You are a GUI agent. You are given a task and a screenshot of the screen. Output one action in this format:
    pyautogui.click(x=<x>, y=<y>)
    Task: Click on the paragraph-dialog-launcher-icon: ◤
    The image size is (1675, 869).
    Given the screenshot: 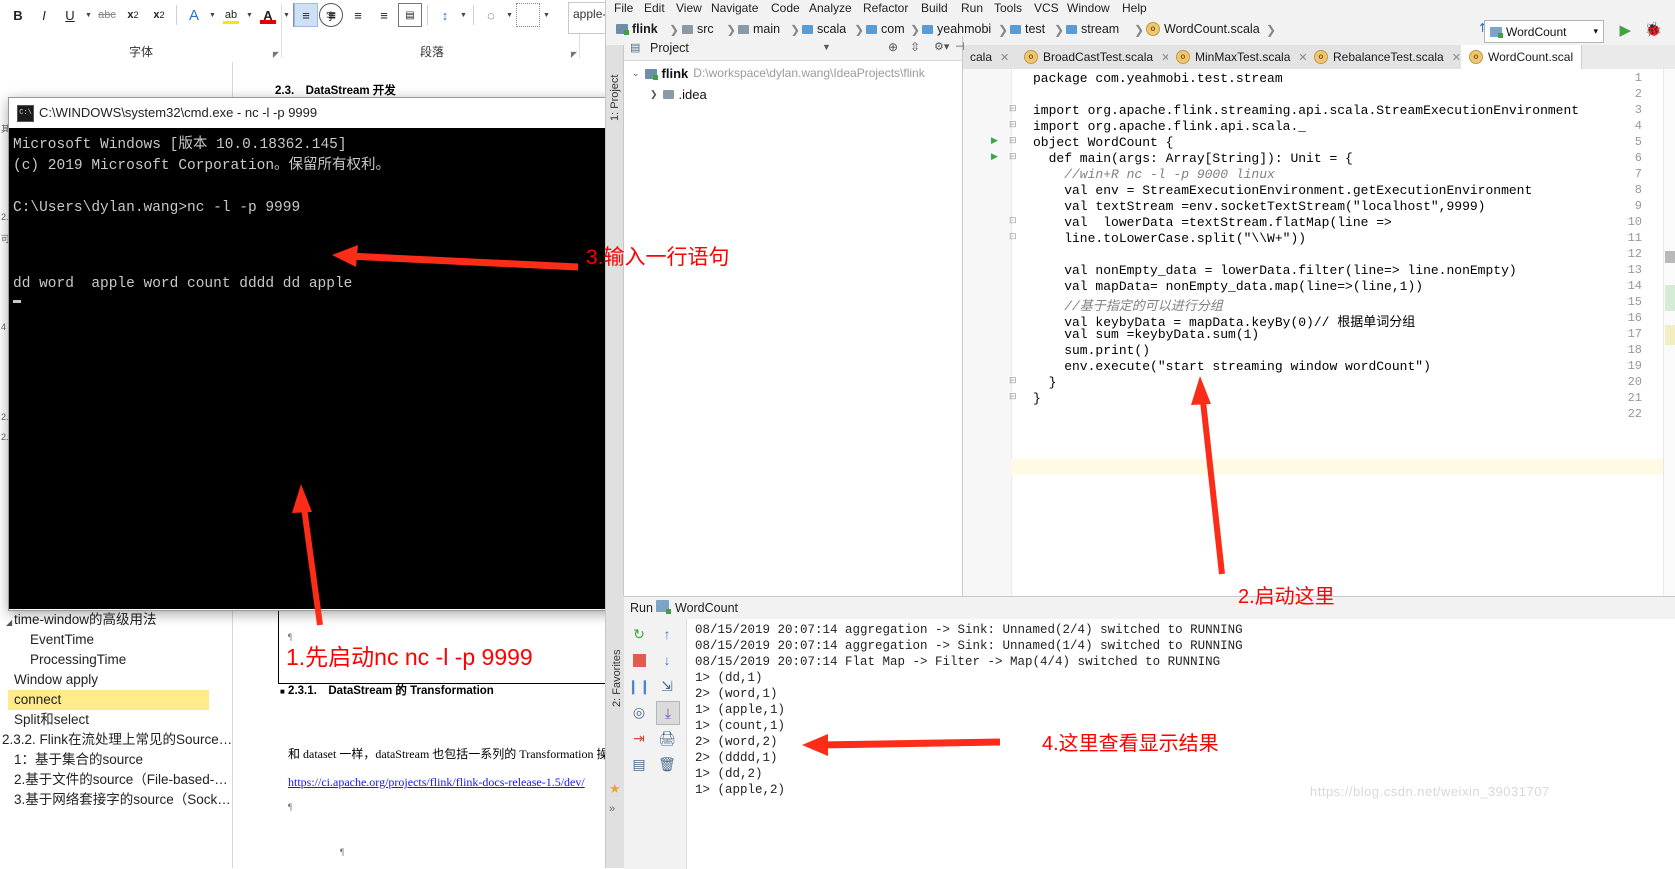 What is the action you would take?
    pyautogui.click(x=574, y=54)
    